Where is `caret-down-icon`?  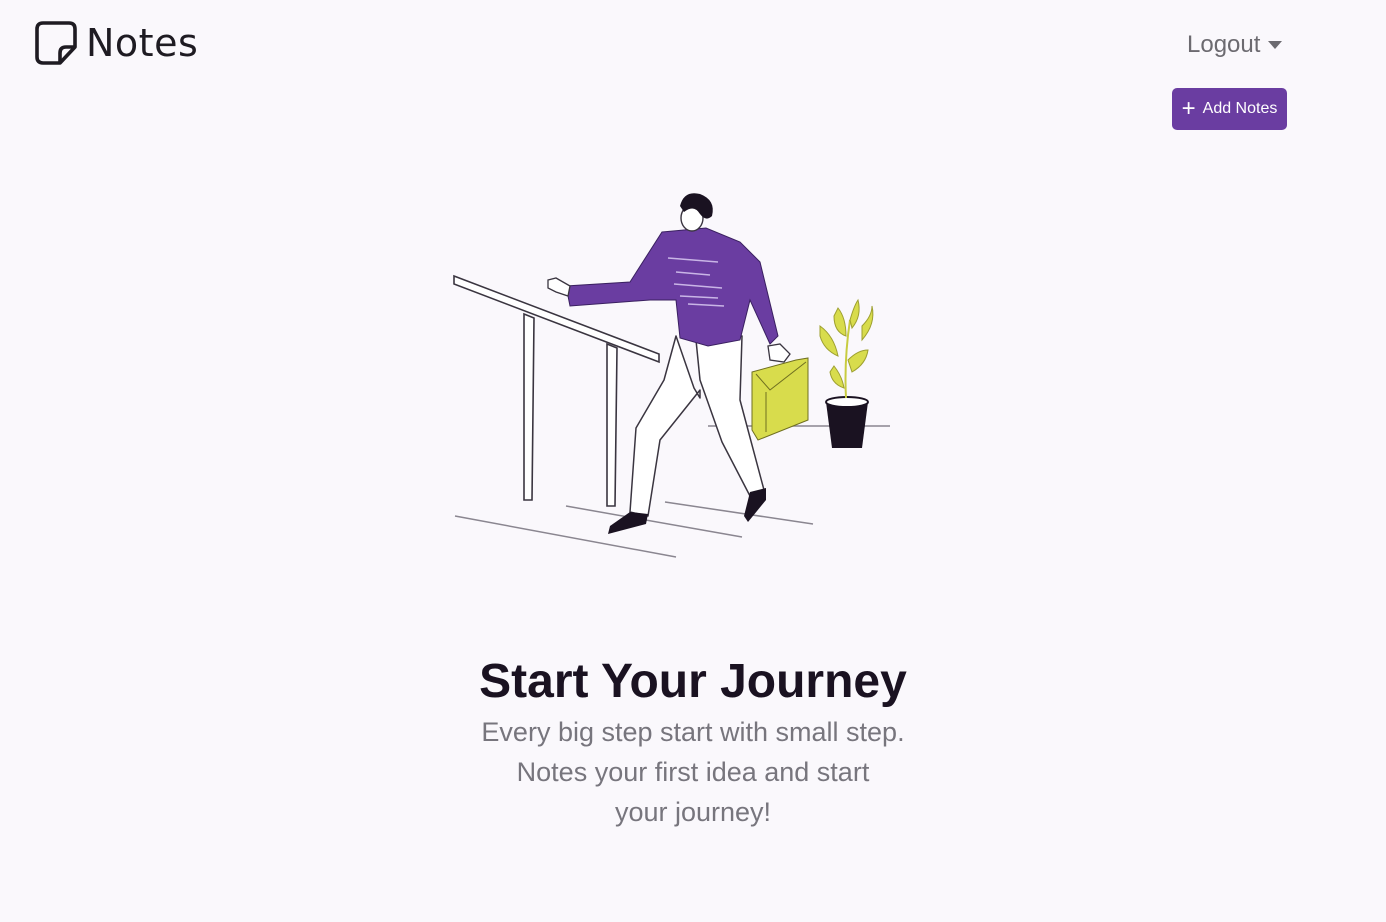 caret-down-icon is located at coordinates (1275, 45).